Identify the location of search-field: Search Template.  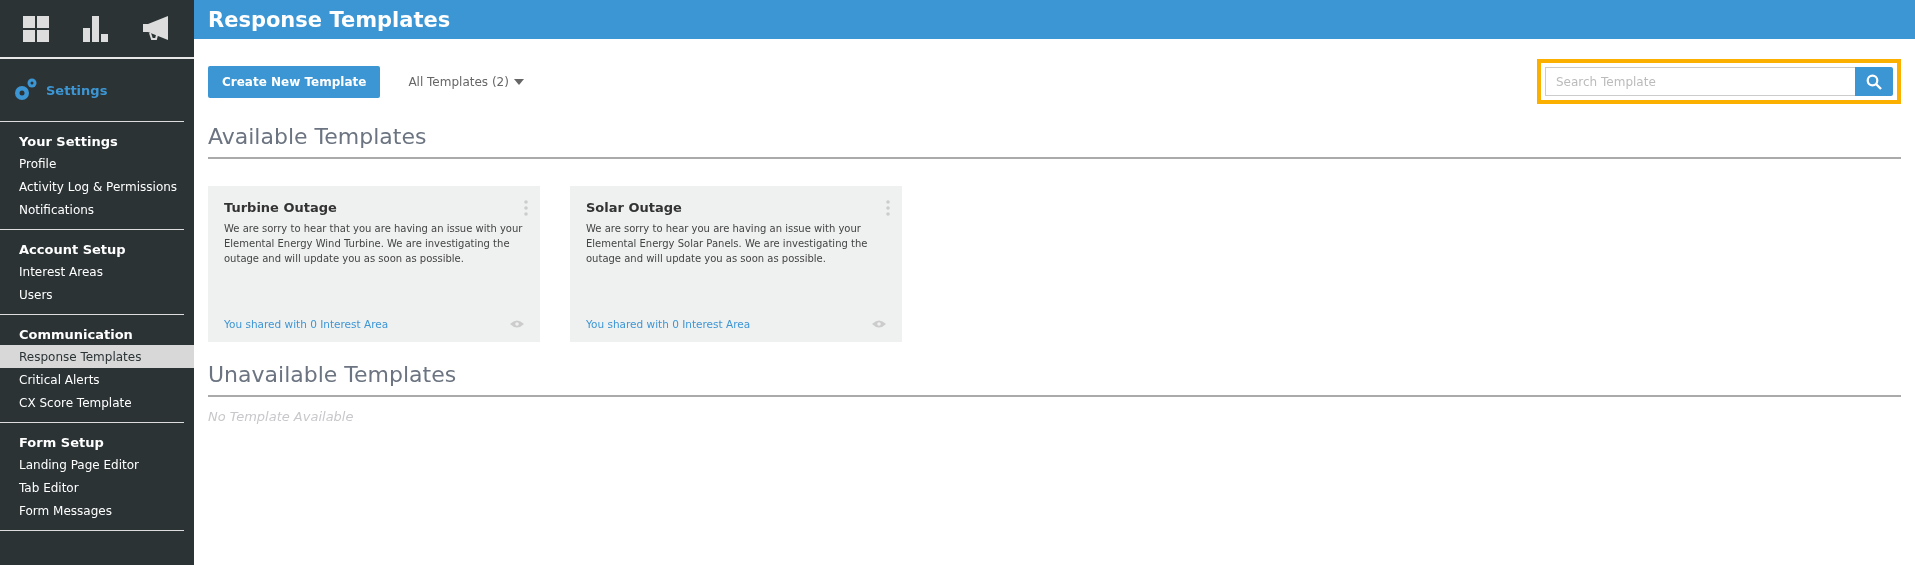
(1700, 81).